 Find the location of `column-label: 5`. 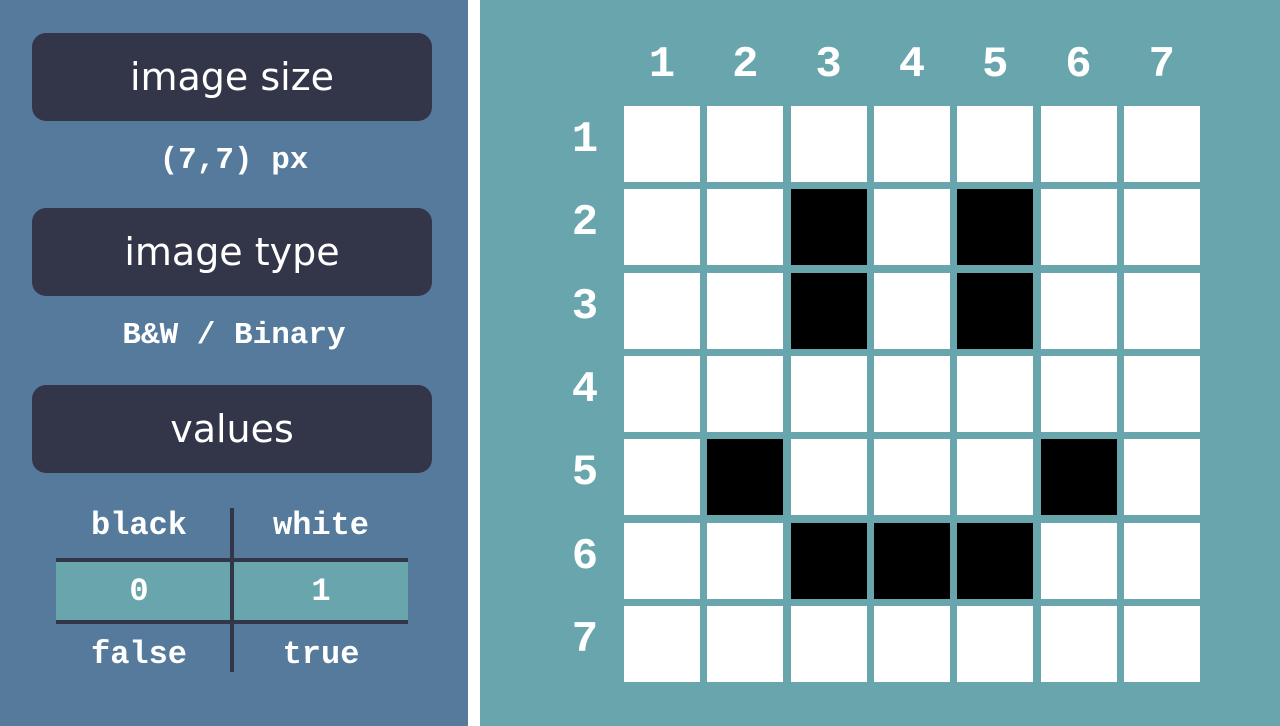

column-label: 5 is located at coordinates (995, 65).